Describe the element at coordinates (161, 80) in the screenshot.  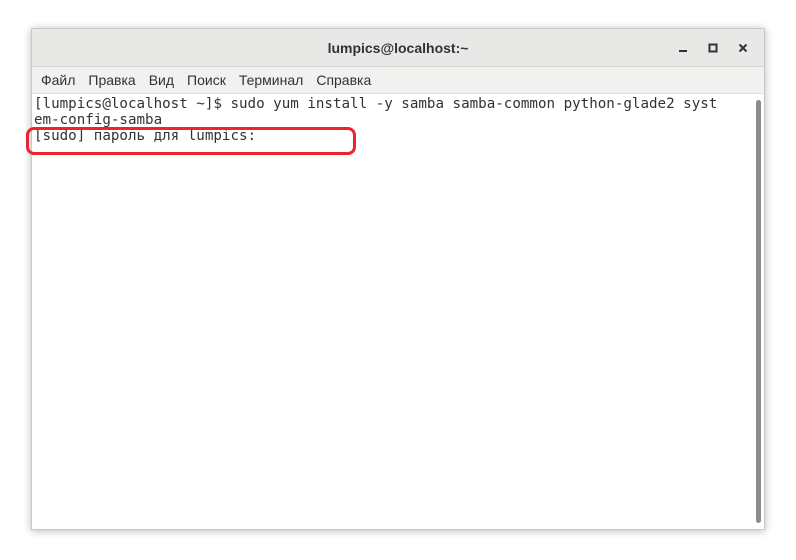
I see `menu-view: Вид` at that location.